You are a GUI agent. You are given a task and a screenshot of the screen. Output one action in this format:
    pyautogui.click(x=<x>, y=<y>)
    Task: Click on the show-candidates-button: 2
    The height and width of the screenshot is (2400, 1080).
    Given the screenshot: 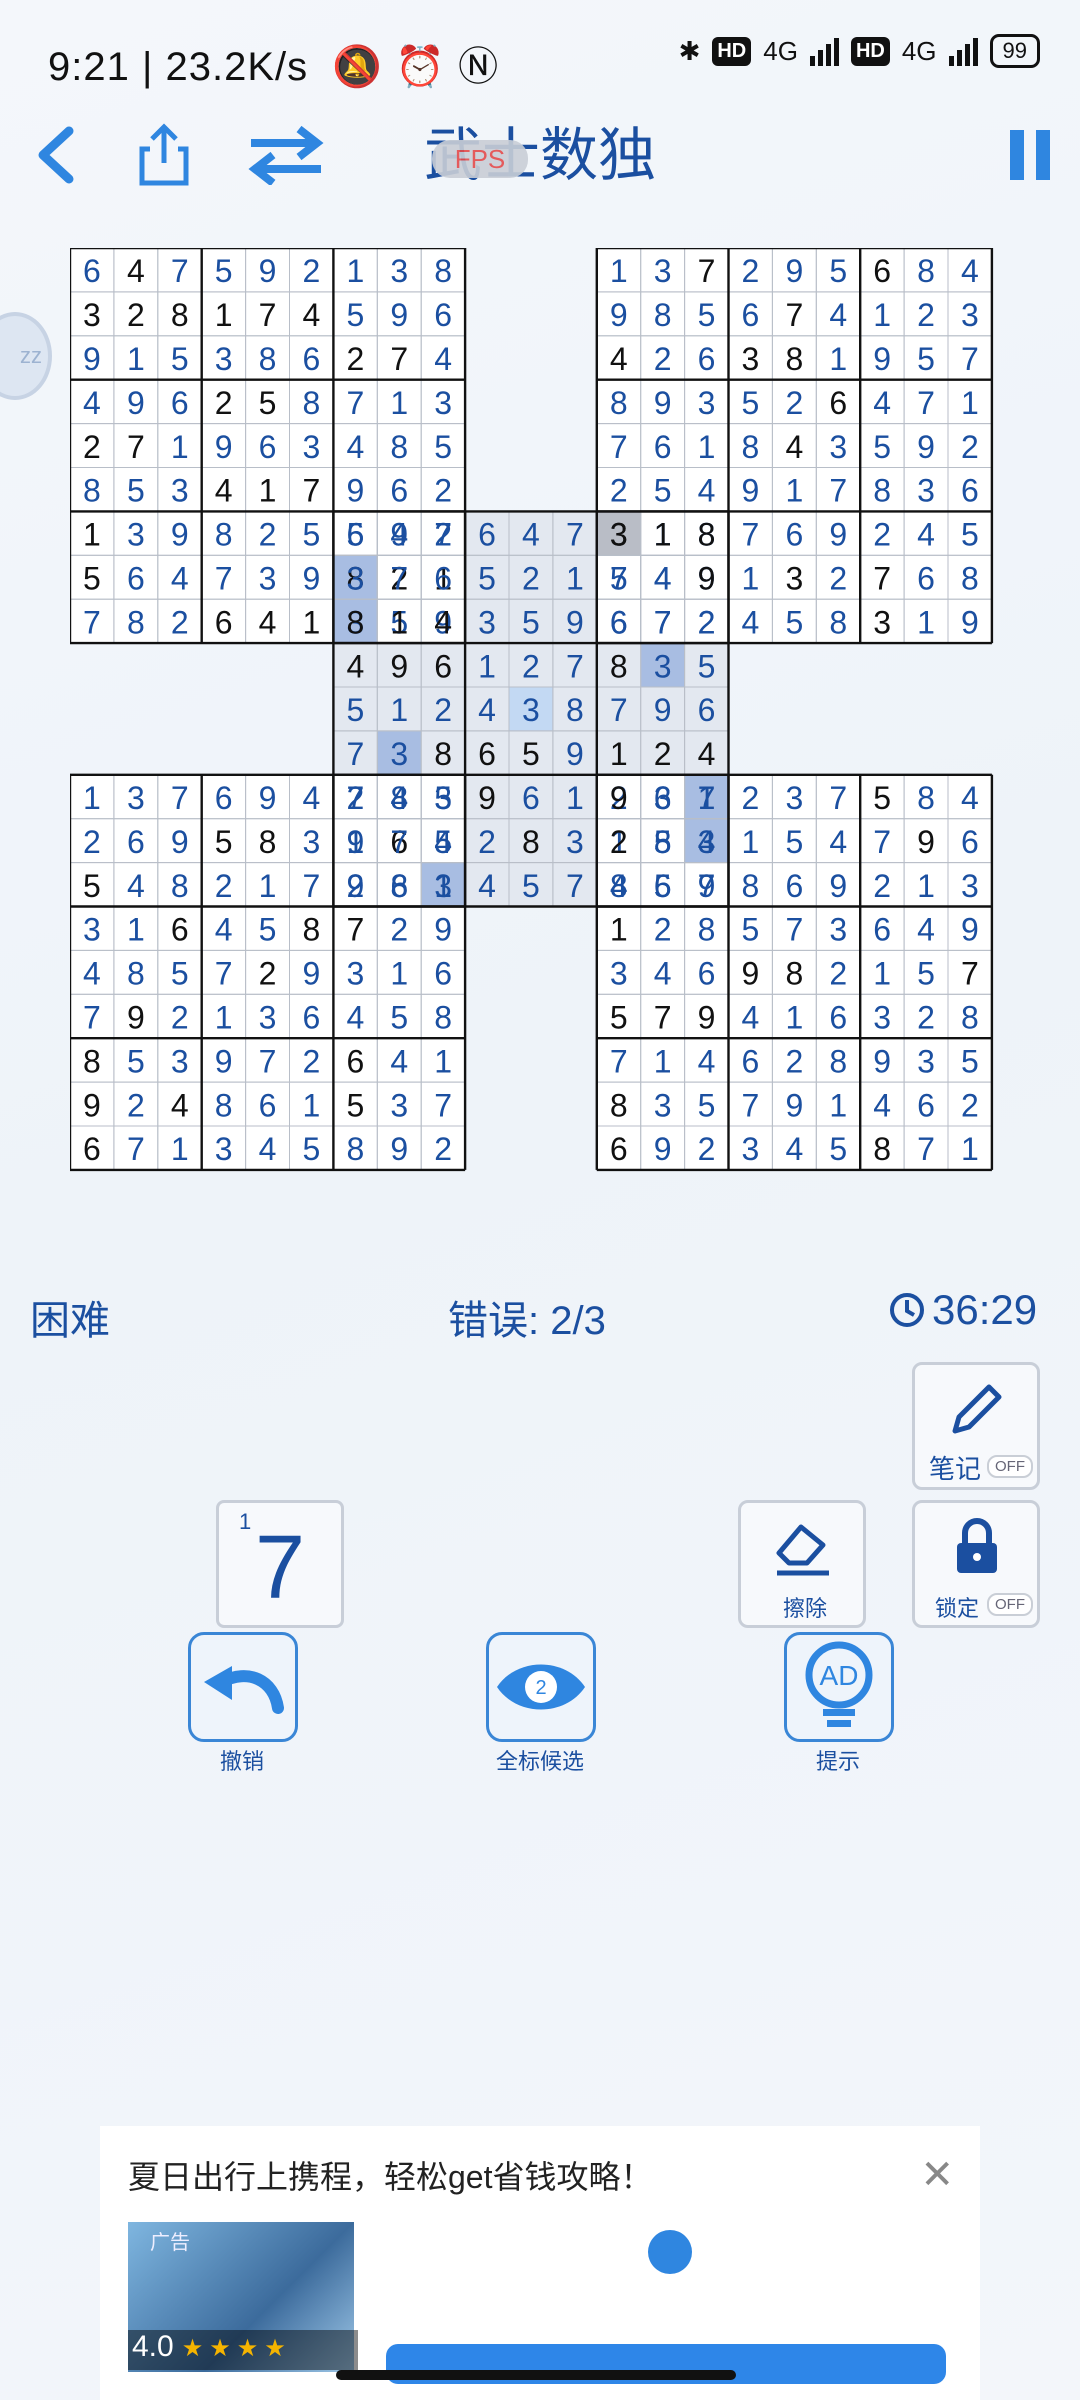 What is the action you would take?
    pyautogui.click(x=541, y=1687)
    